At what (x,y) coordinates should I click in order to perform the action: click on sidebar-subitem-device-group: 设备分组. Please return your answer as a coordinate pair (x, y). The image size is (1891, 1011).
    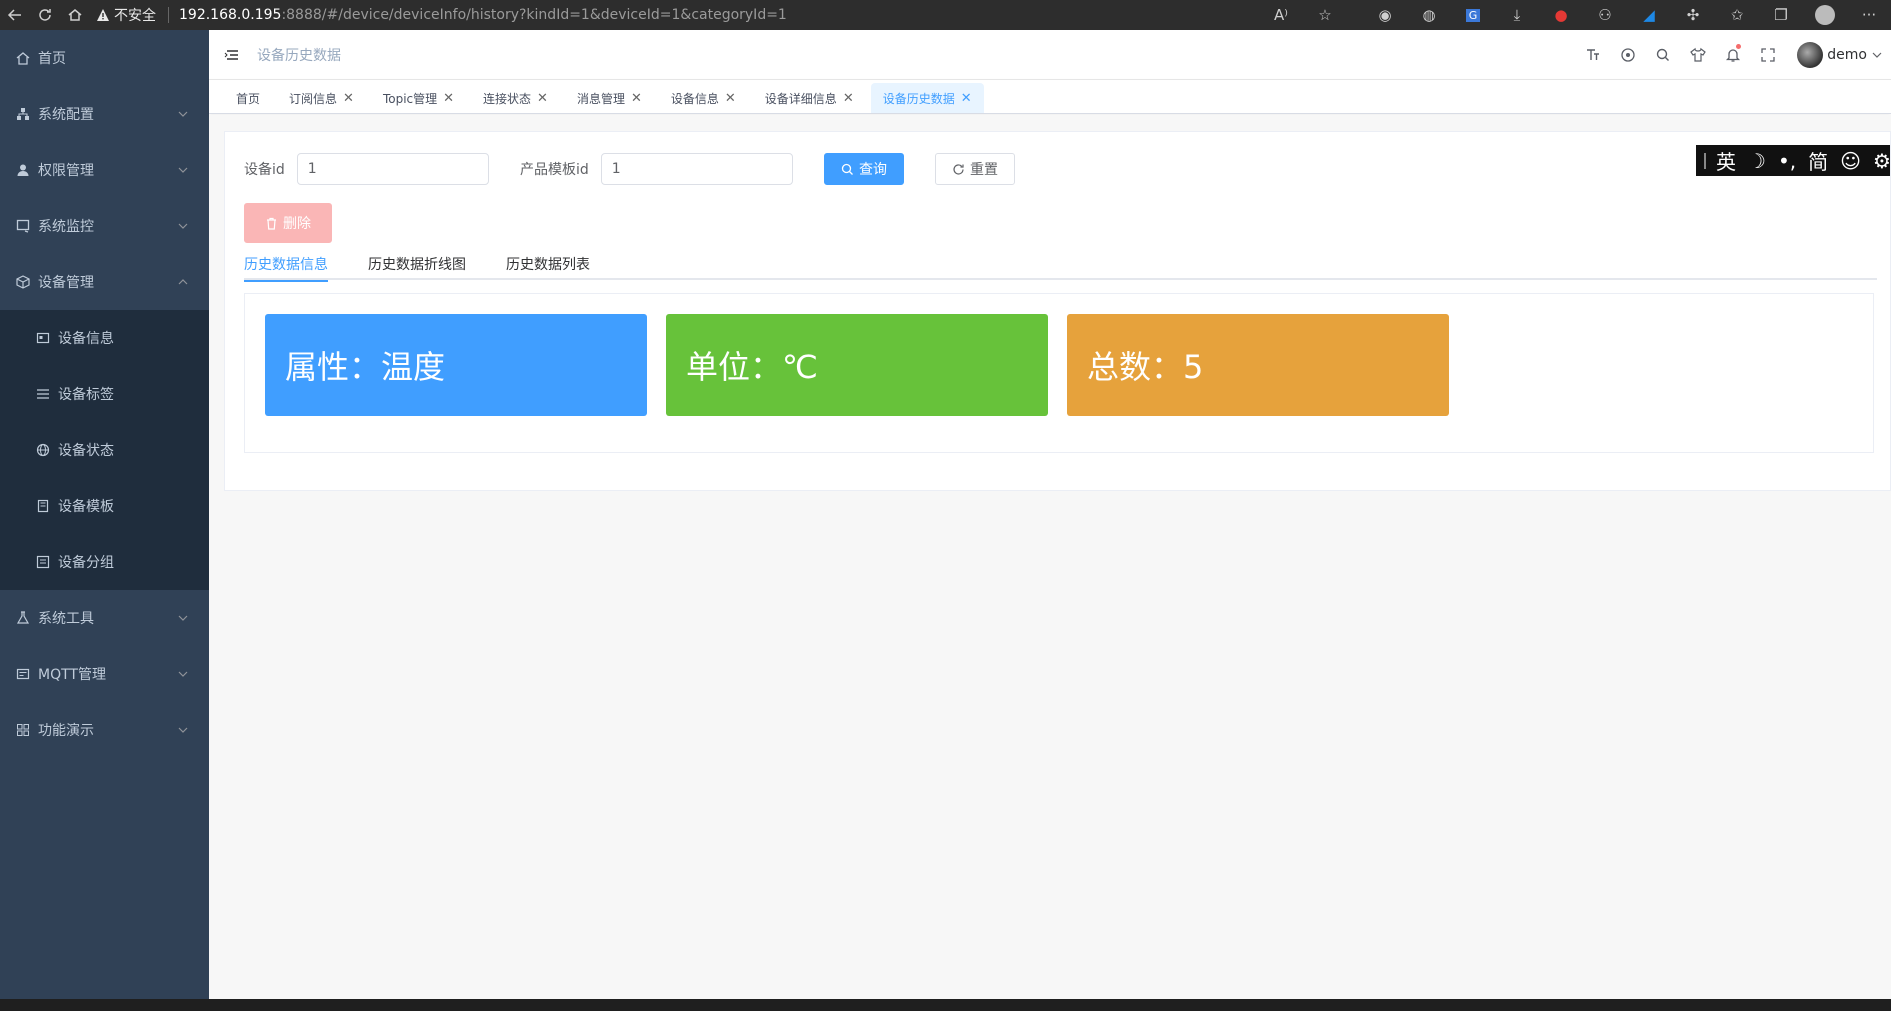
    Looking at the image, I should click on (104, 562).